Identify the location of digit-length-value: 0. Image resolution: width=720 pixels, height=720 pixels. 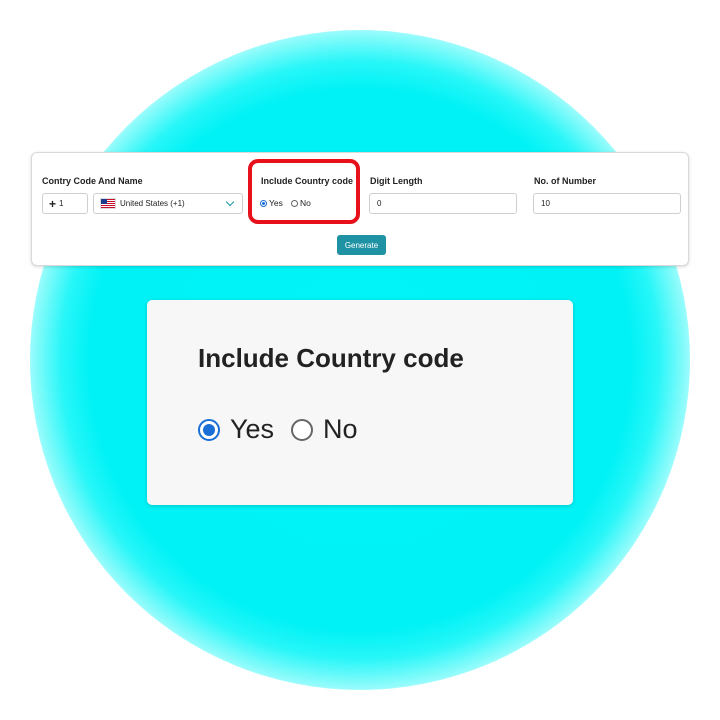
(379, 203).